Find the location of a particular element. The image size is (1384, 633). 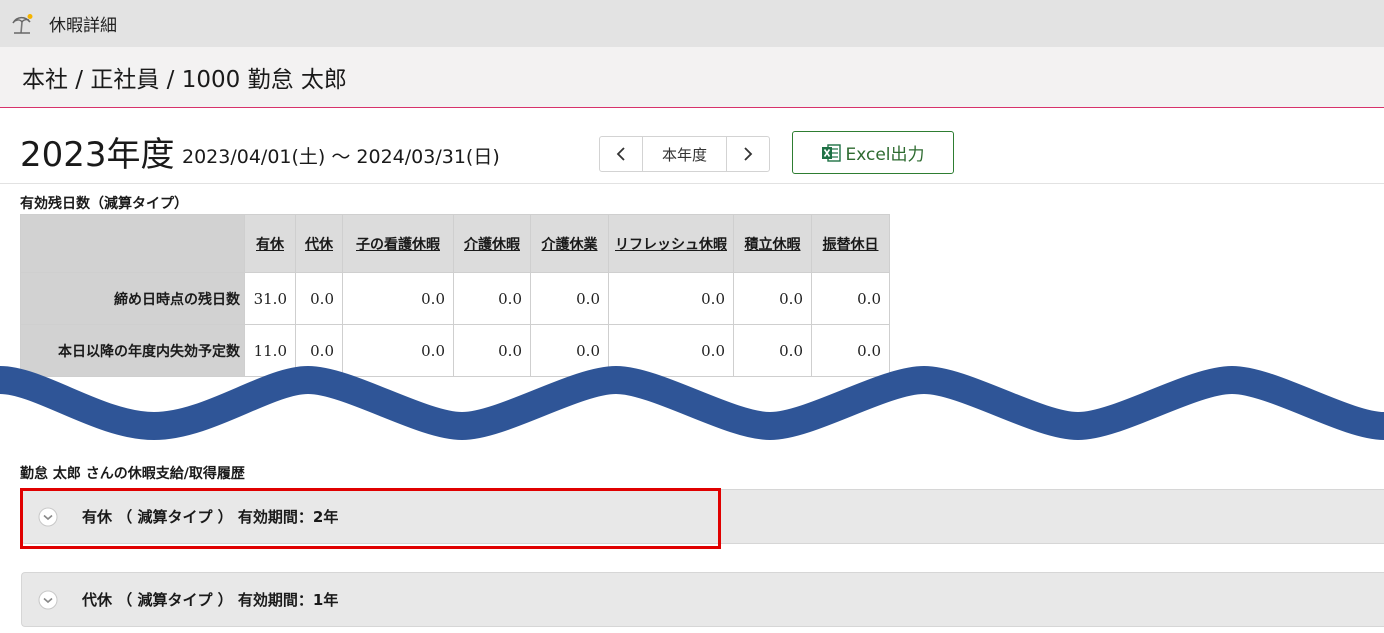

employee-header: 本社 / 正社員 / 1000 勤怠 太郎 is located at coordinates (692, 77).